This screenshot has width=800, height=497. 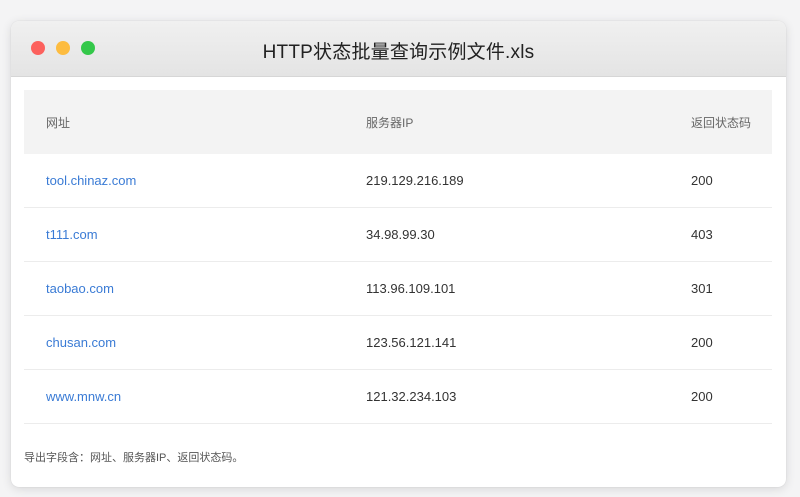 I want to click on table-row: www.mnw.cn 121.32.234.103 200, so click(x=398, y=396).